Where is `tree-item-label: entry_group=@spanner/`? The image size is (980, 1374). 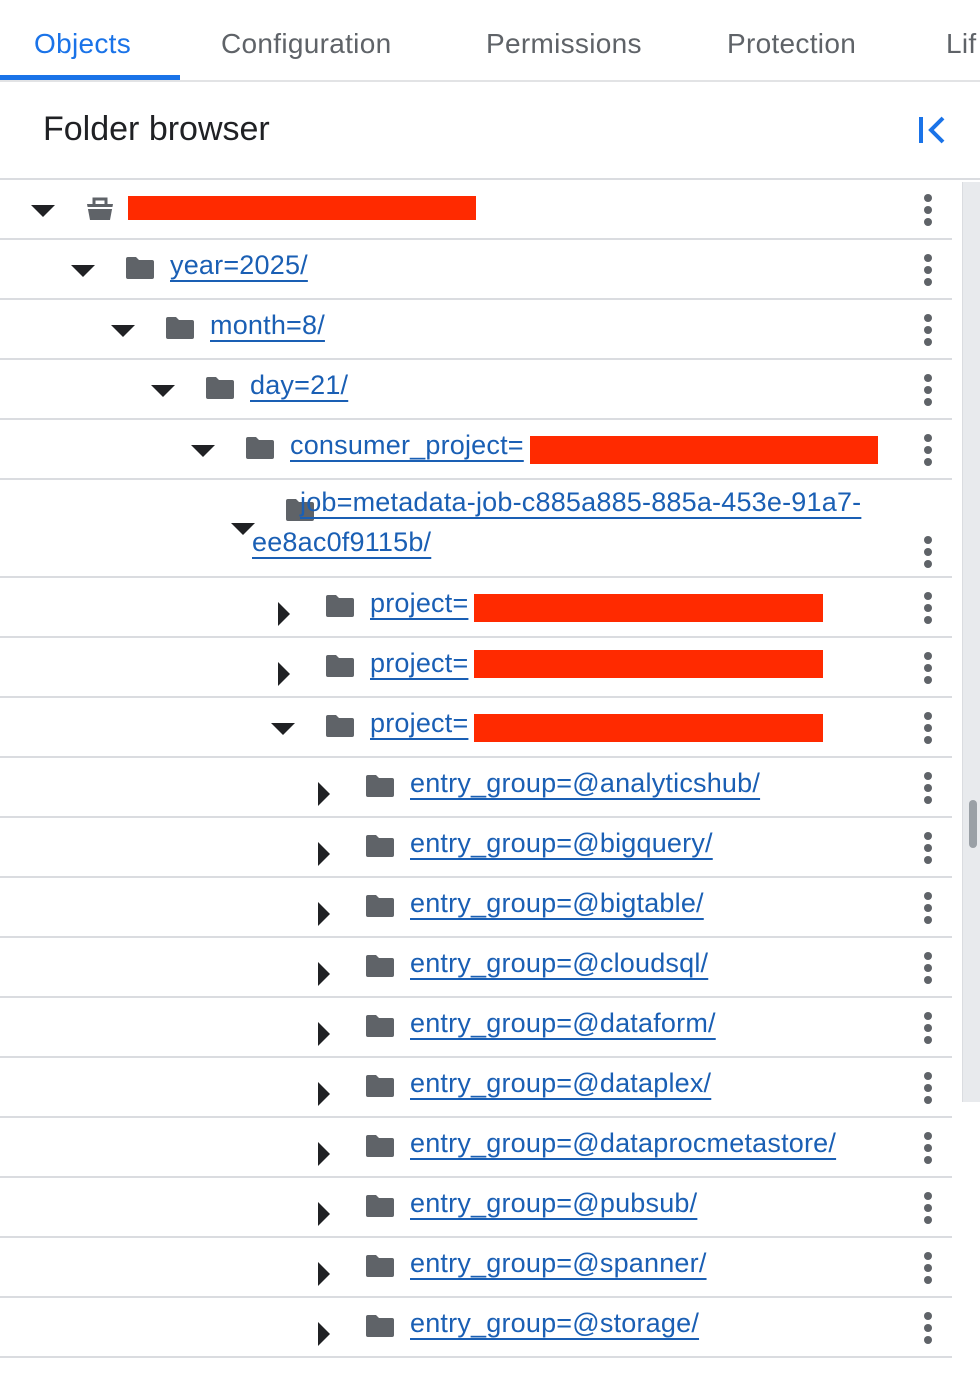 tree-item-label: entry_group=@spanner/ is located at coordinates (558, 1263).